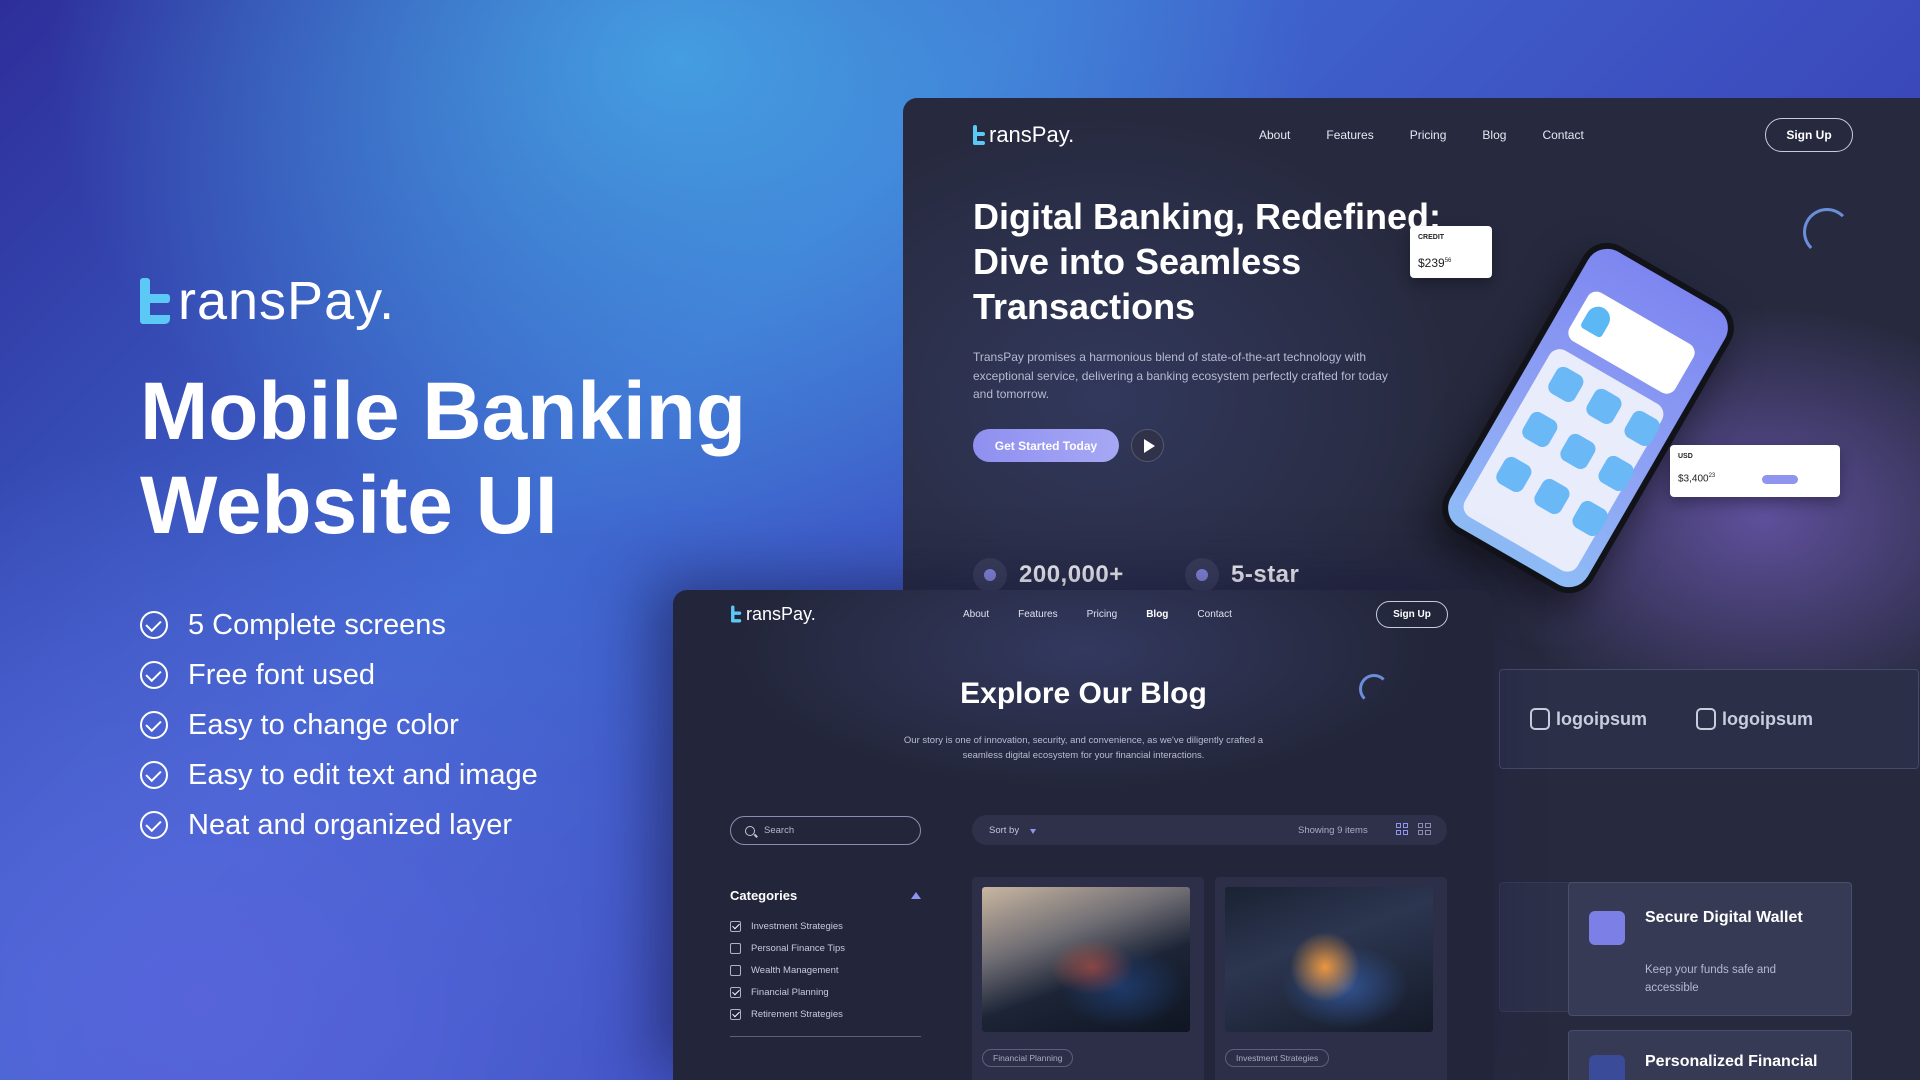  What do you see at coordinates (1147, 445) in the screenshot?
I see `play-video-button` at bounding box center [1147, 445].